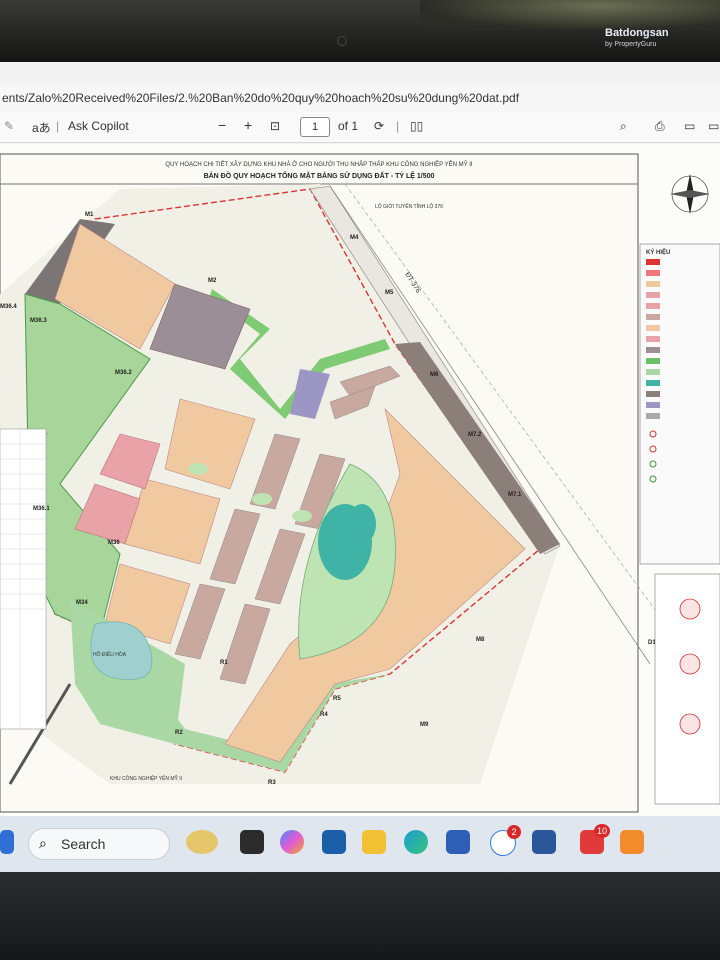 The image size is (720, 960). What do you see at coordinates (8, 307) in the screenshot?
I see `marker-m364: M36.4` at bounding box center [8, 307].